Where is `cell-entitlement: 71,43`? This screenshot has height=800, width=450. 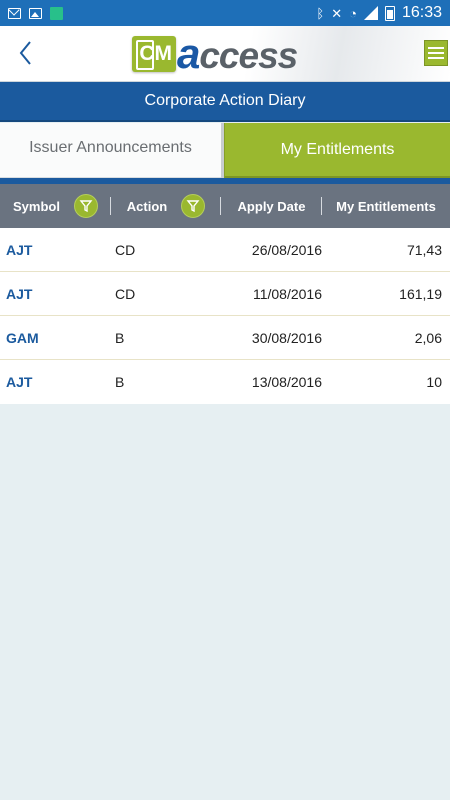 cell-entitlement: 71,43 is located at coordinates (424, 249).